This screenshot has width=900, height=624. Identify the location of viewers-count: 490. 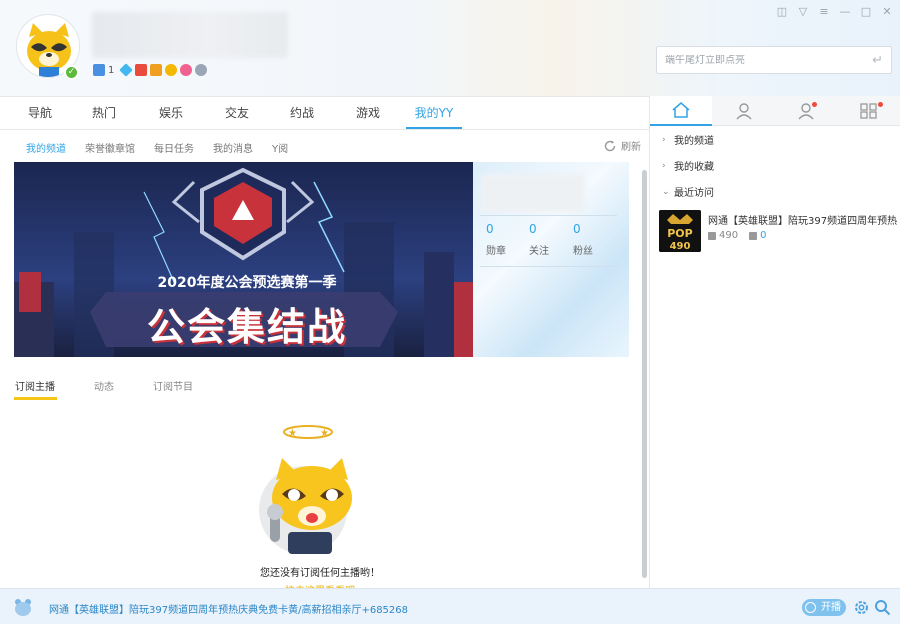
(729, 235).